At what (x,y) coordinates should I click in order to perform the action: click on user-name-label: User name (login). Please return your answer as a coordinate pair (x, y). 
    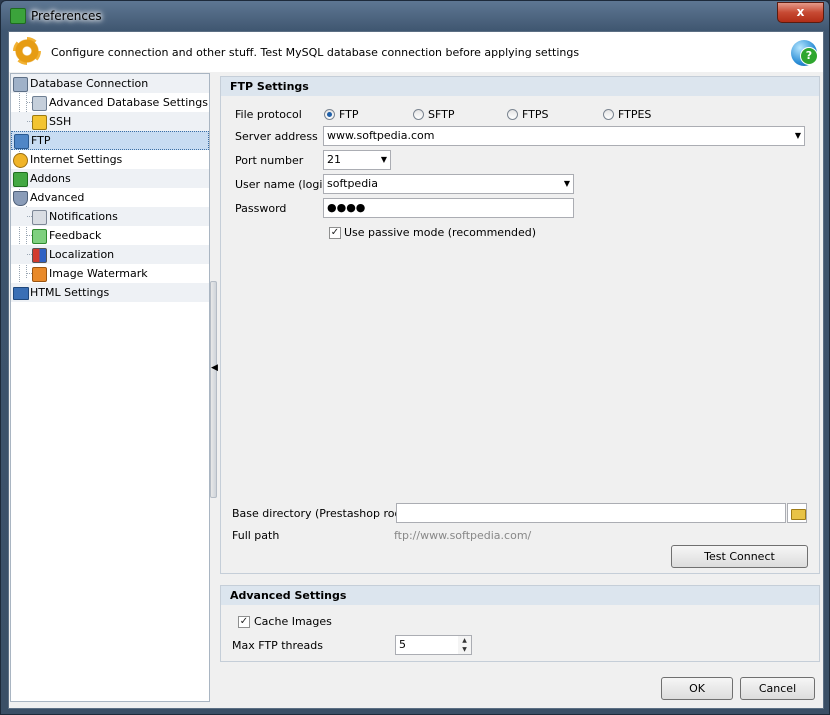
    Looking at the image, I should click on (284, 184).